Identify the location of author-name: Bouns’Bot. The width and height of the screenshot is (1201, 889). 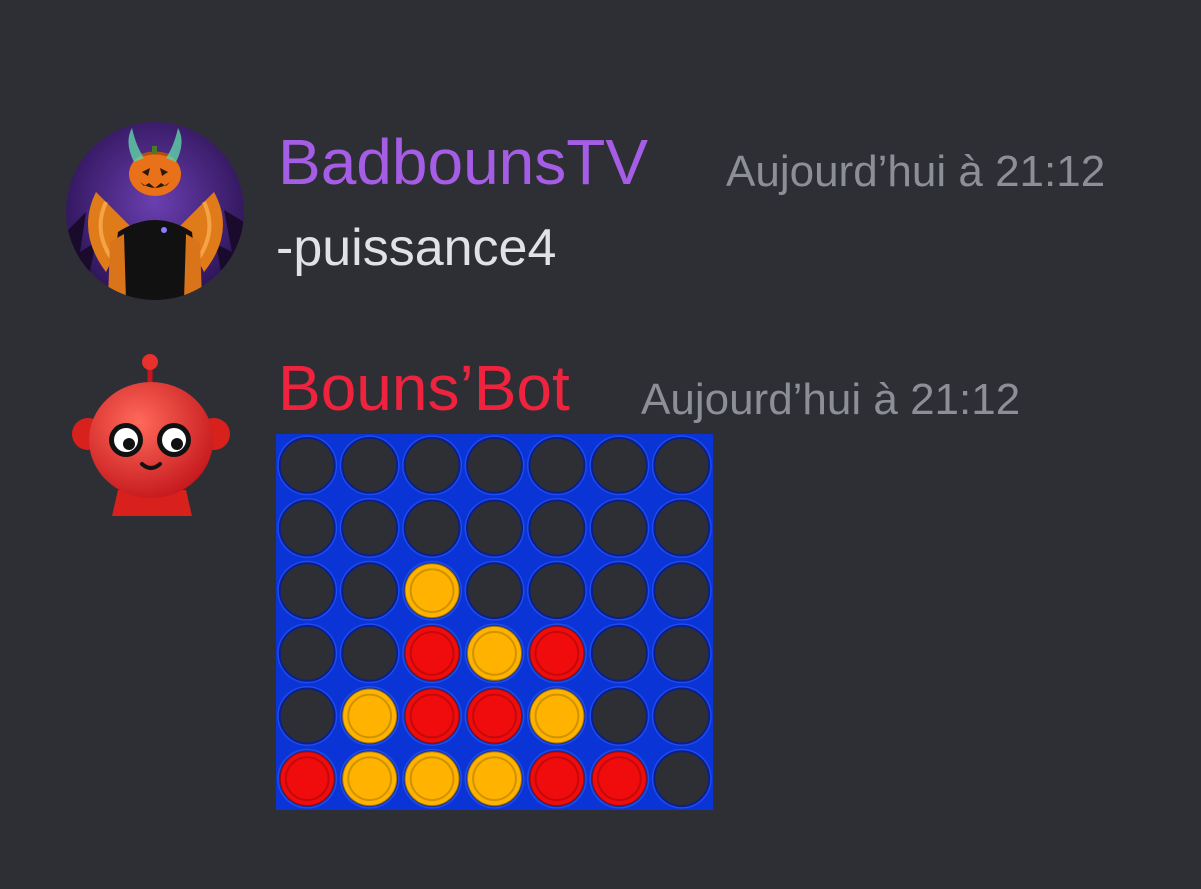
(424, 388).